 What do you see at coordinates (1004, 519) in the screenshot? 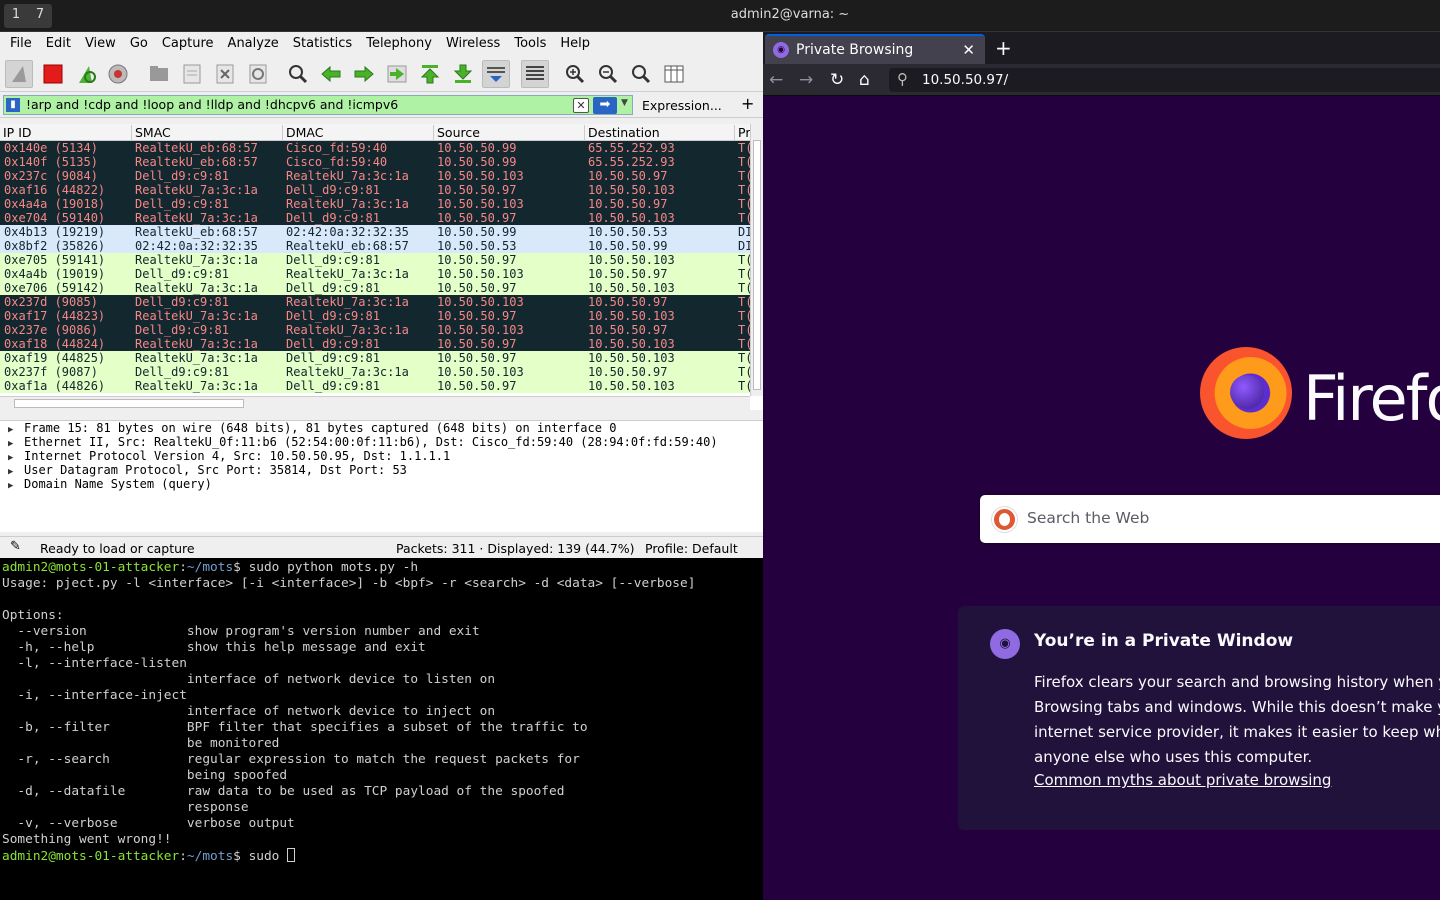
I see `duckduckgo-icon` at bounding box center [1004, 519].